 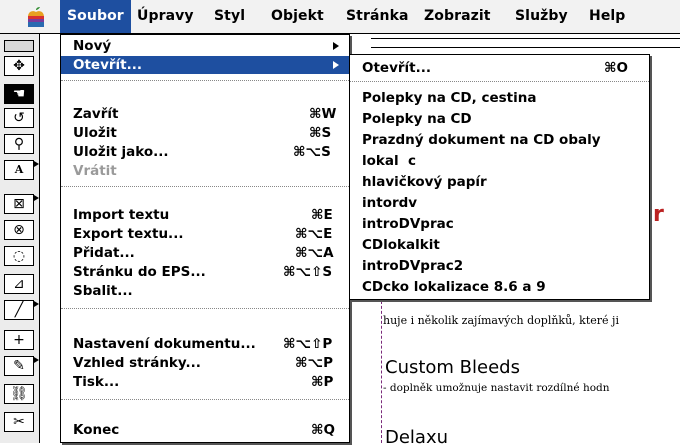 What do you see at coordinates (312, 152) in the screenshot?
I see `menu-item-shortcut: ⌘⌥S` at bounding box center [312, 152].